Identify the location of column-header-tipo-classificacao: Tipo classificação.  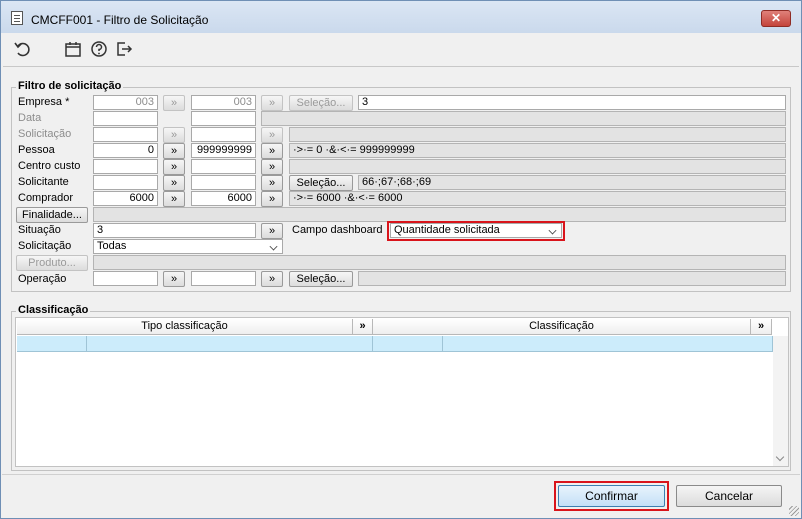
(185, 327).